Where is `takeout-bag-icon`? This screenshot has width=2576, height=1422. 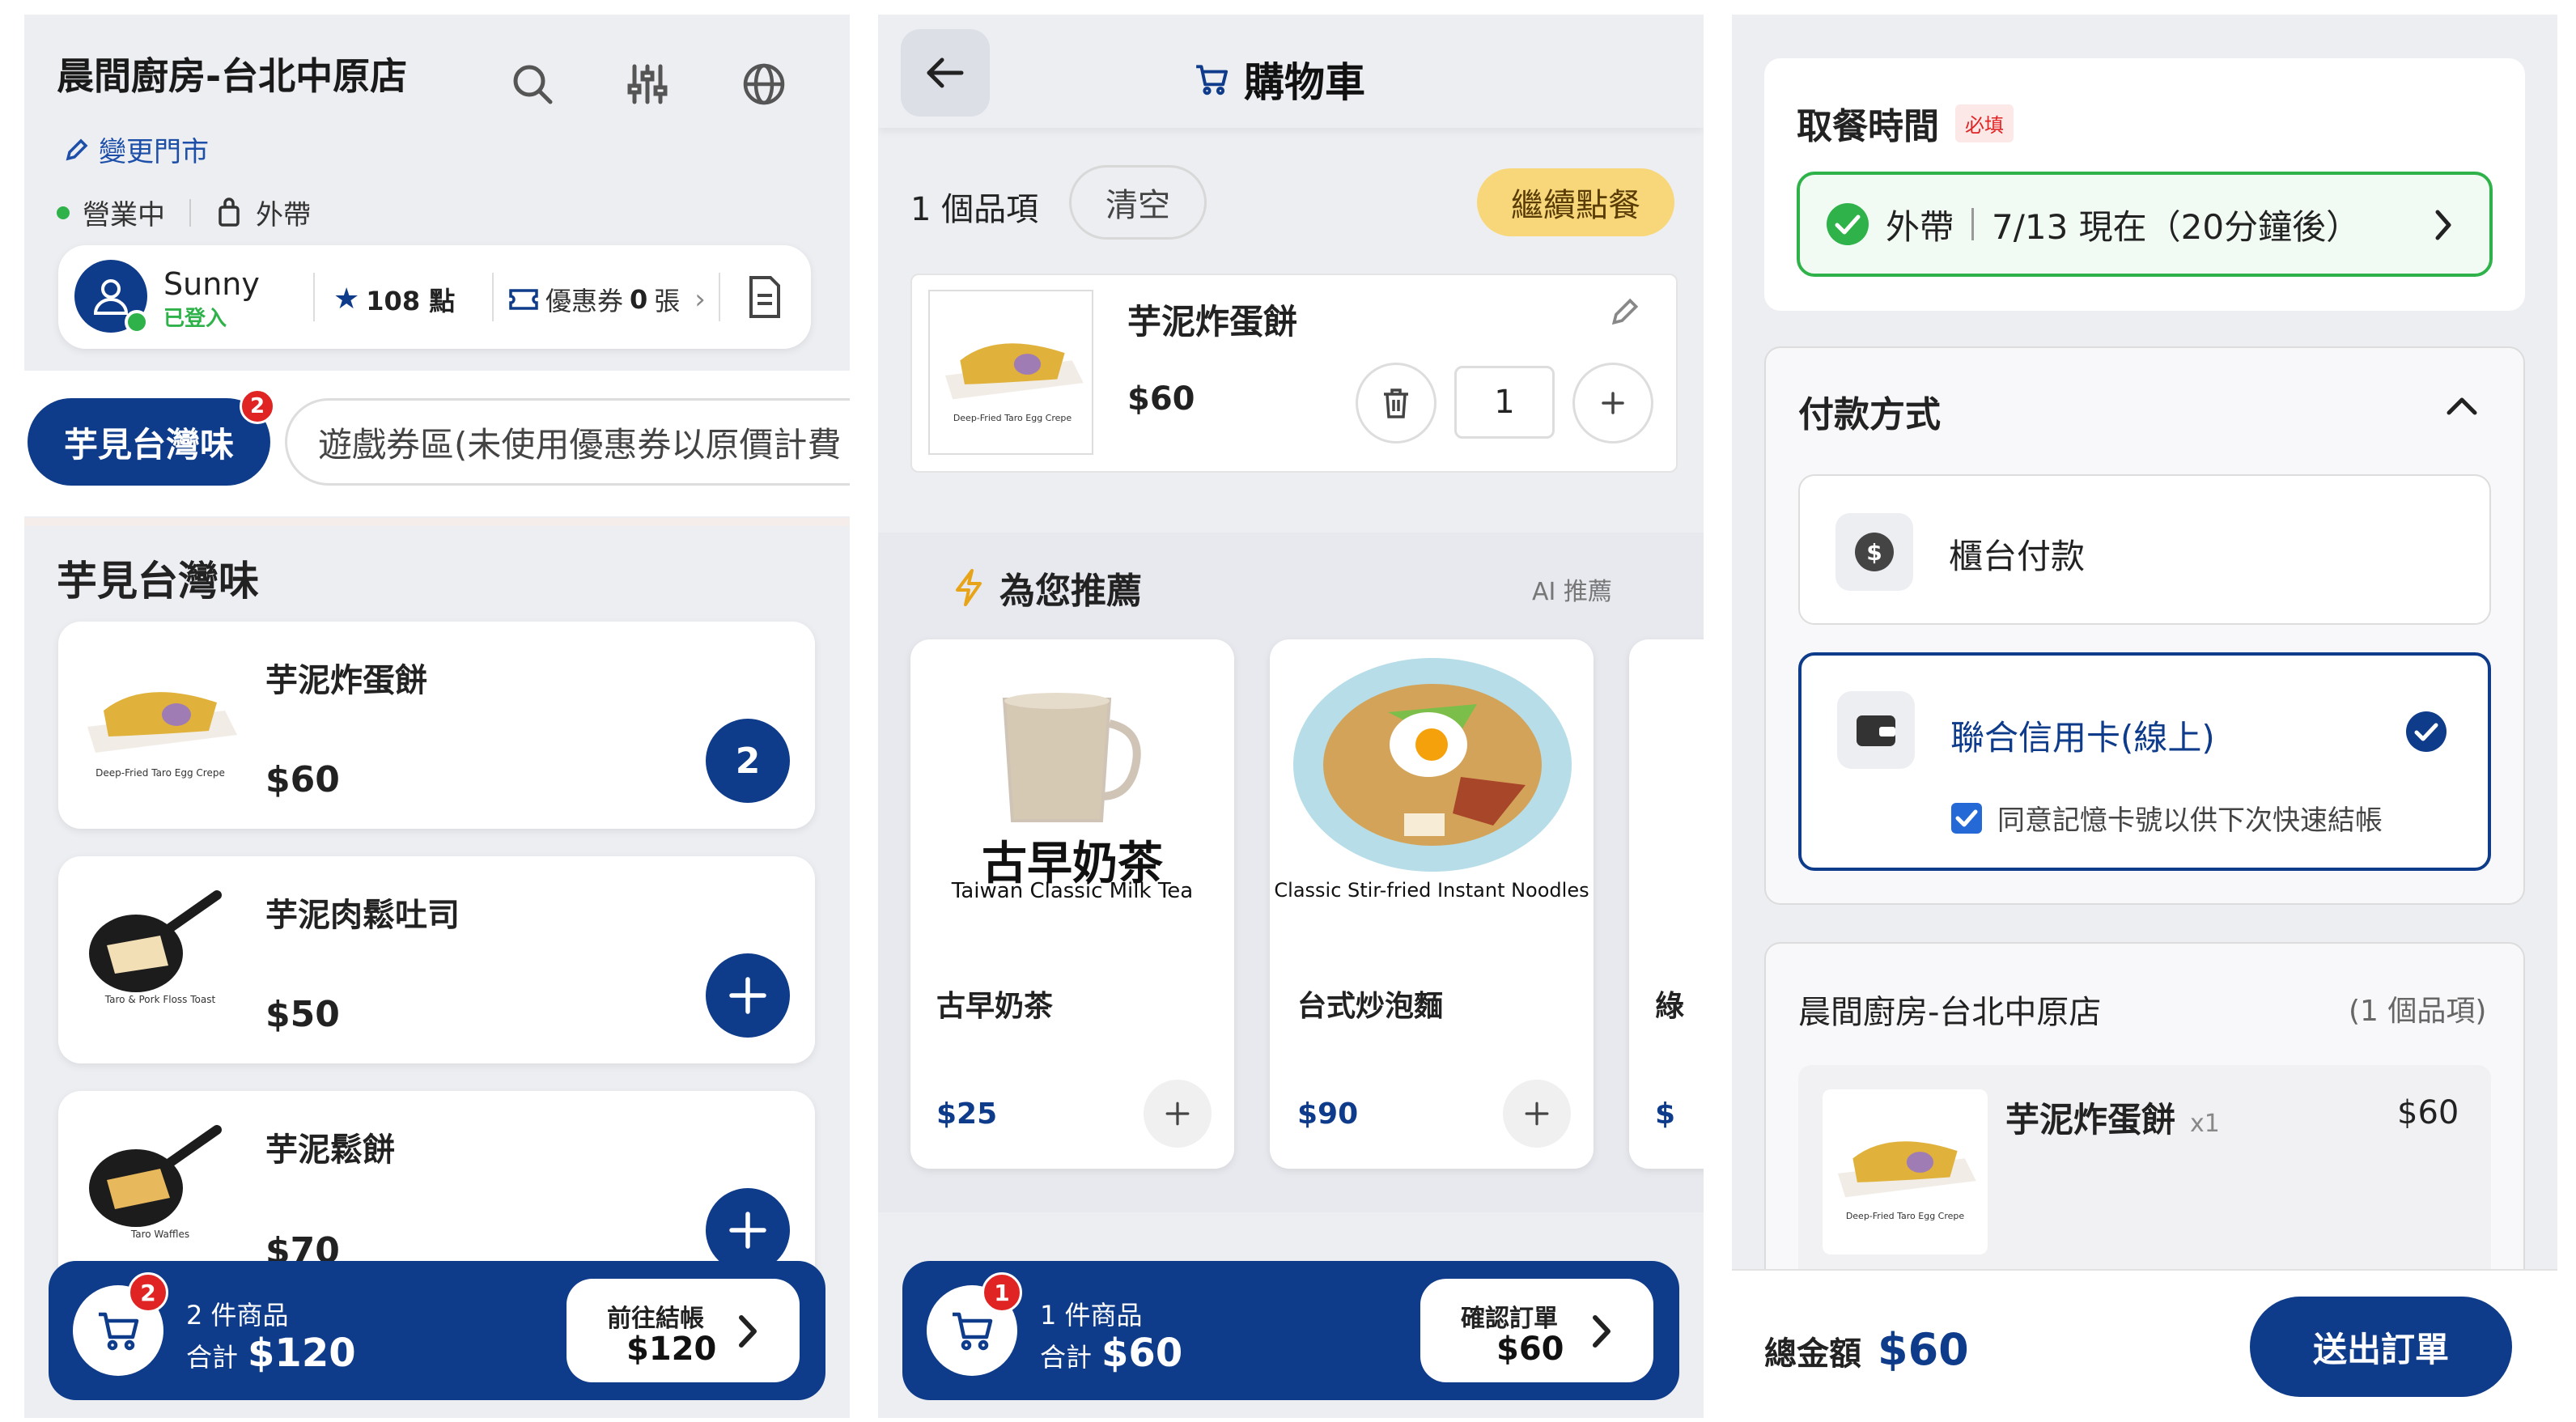
takeout-bag-icon is located at coordinates (229, 212).